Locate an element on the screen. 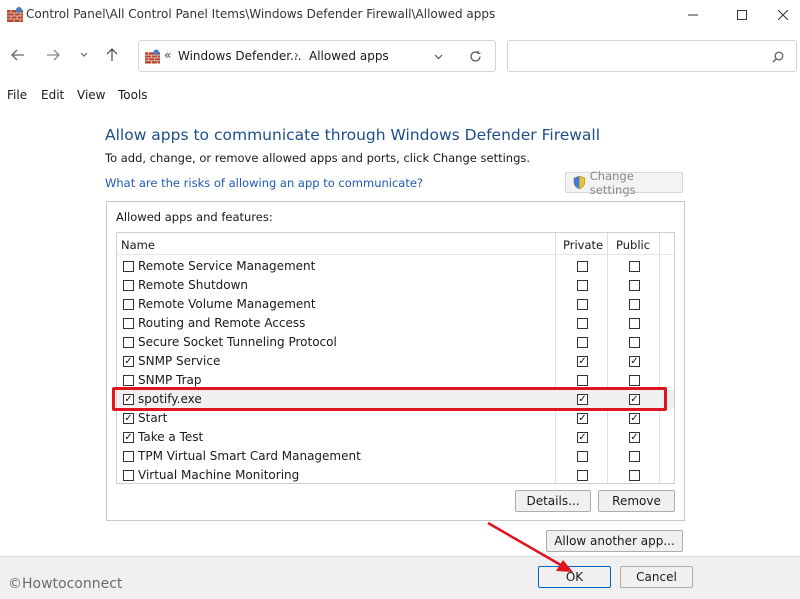  close-icon is located at coordinates (783, 15).